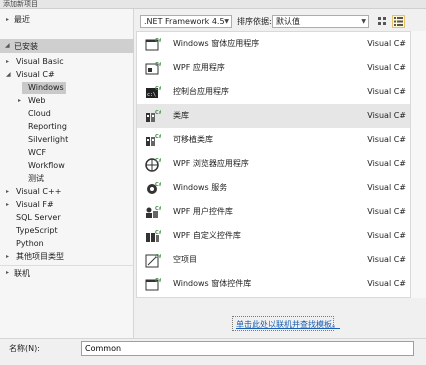 Image resolution: width=426 pixels, height=365 pixels. What do you see at coordinates (24, 348) in the screenshot?
I see `name-label: 名称(N):` at bounding box center [24, 348].